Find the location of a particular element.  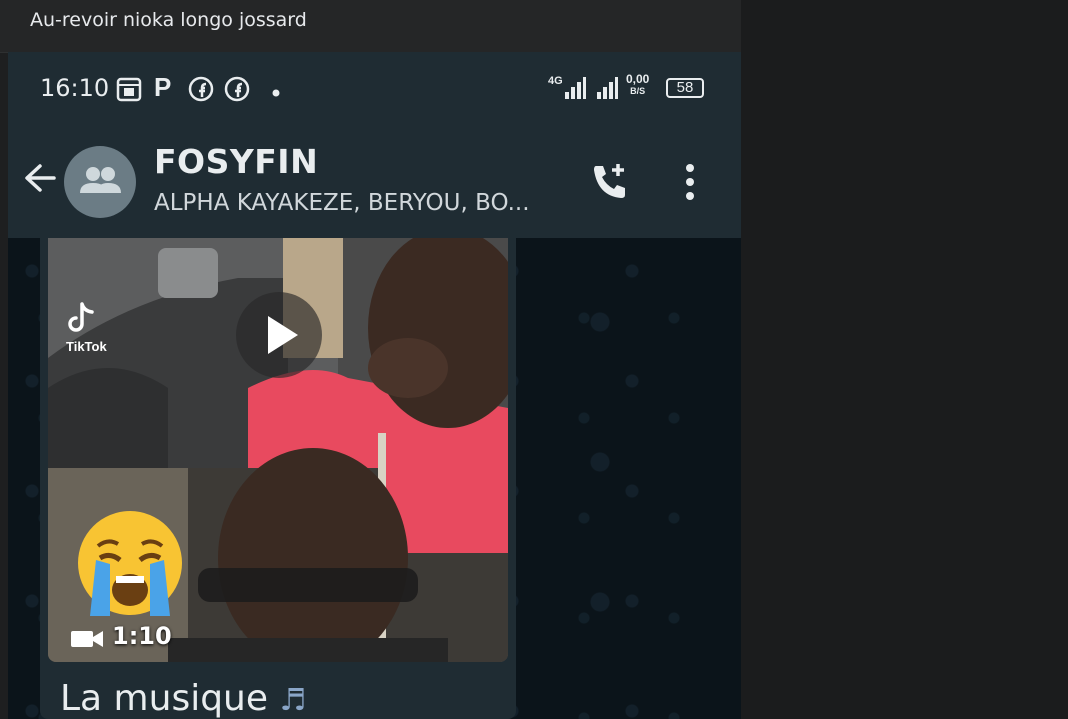

tiktok-logo-icon: TikTok is located at coordinates (86, 328).